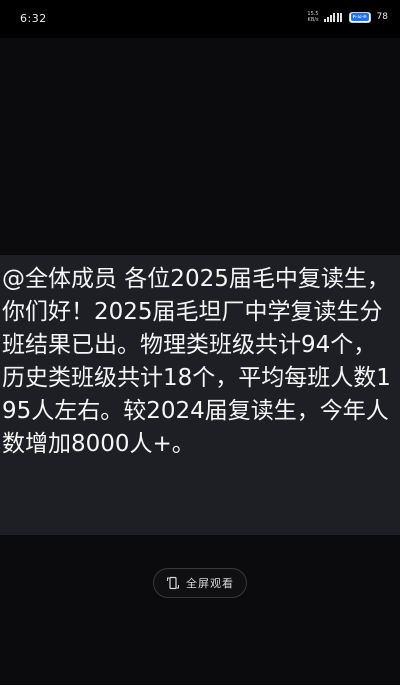 The width and height of the screenshot is (400, 685). I want to click on status-icons: 15.5 KB/s ฅ·ω·ฅ 78, so click(347, 17).